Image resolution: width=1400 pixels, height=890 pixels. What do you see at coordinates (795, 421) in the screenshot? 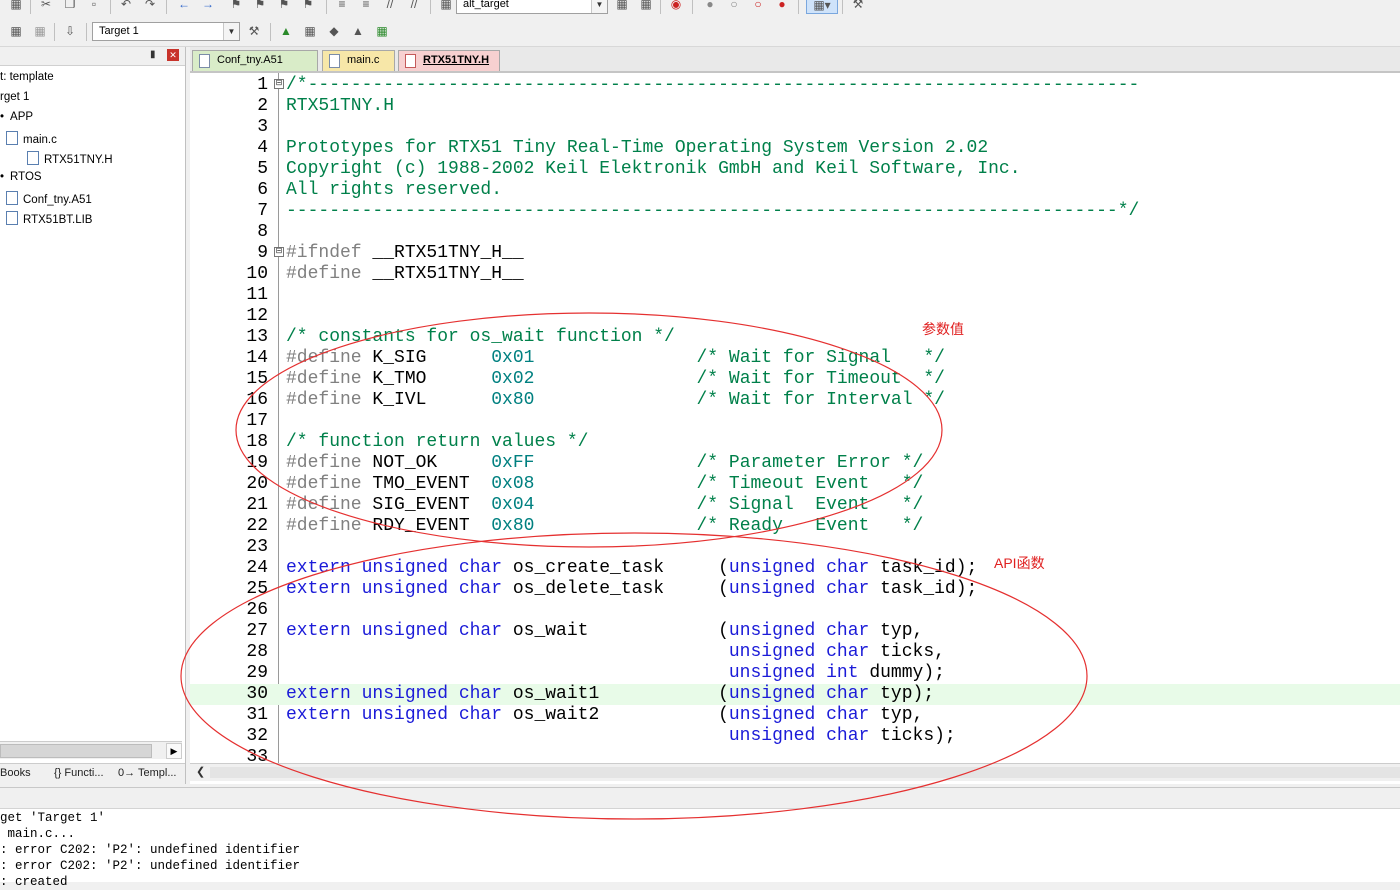
I see `code-line: 17` at bounding box center [795, 421].